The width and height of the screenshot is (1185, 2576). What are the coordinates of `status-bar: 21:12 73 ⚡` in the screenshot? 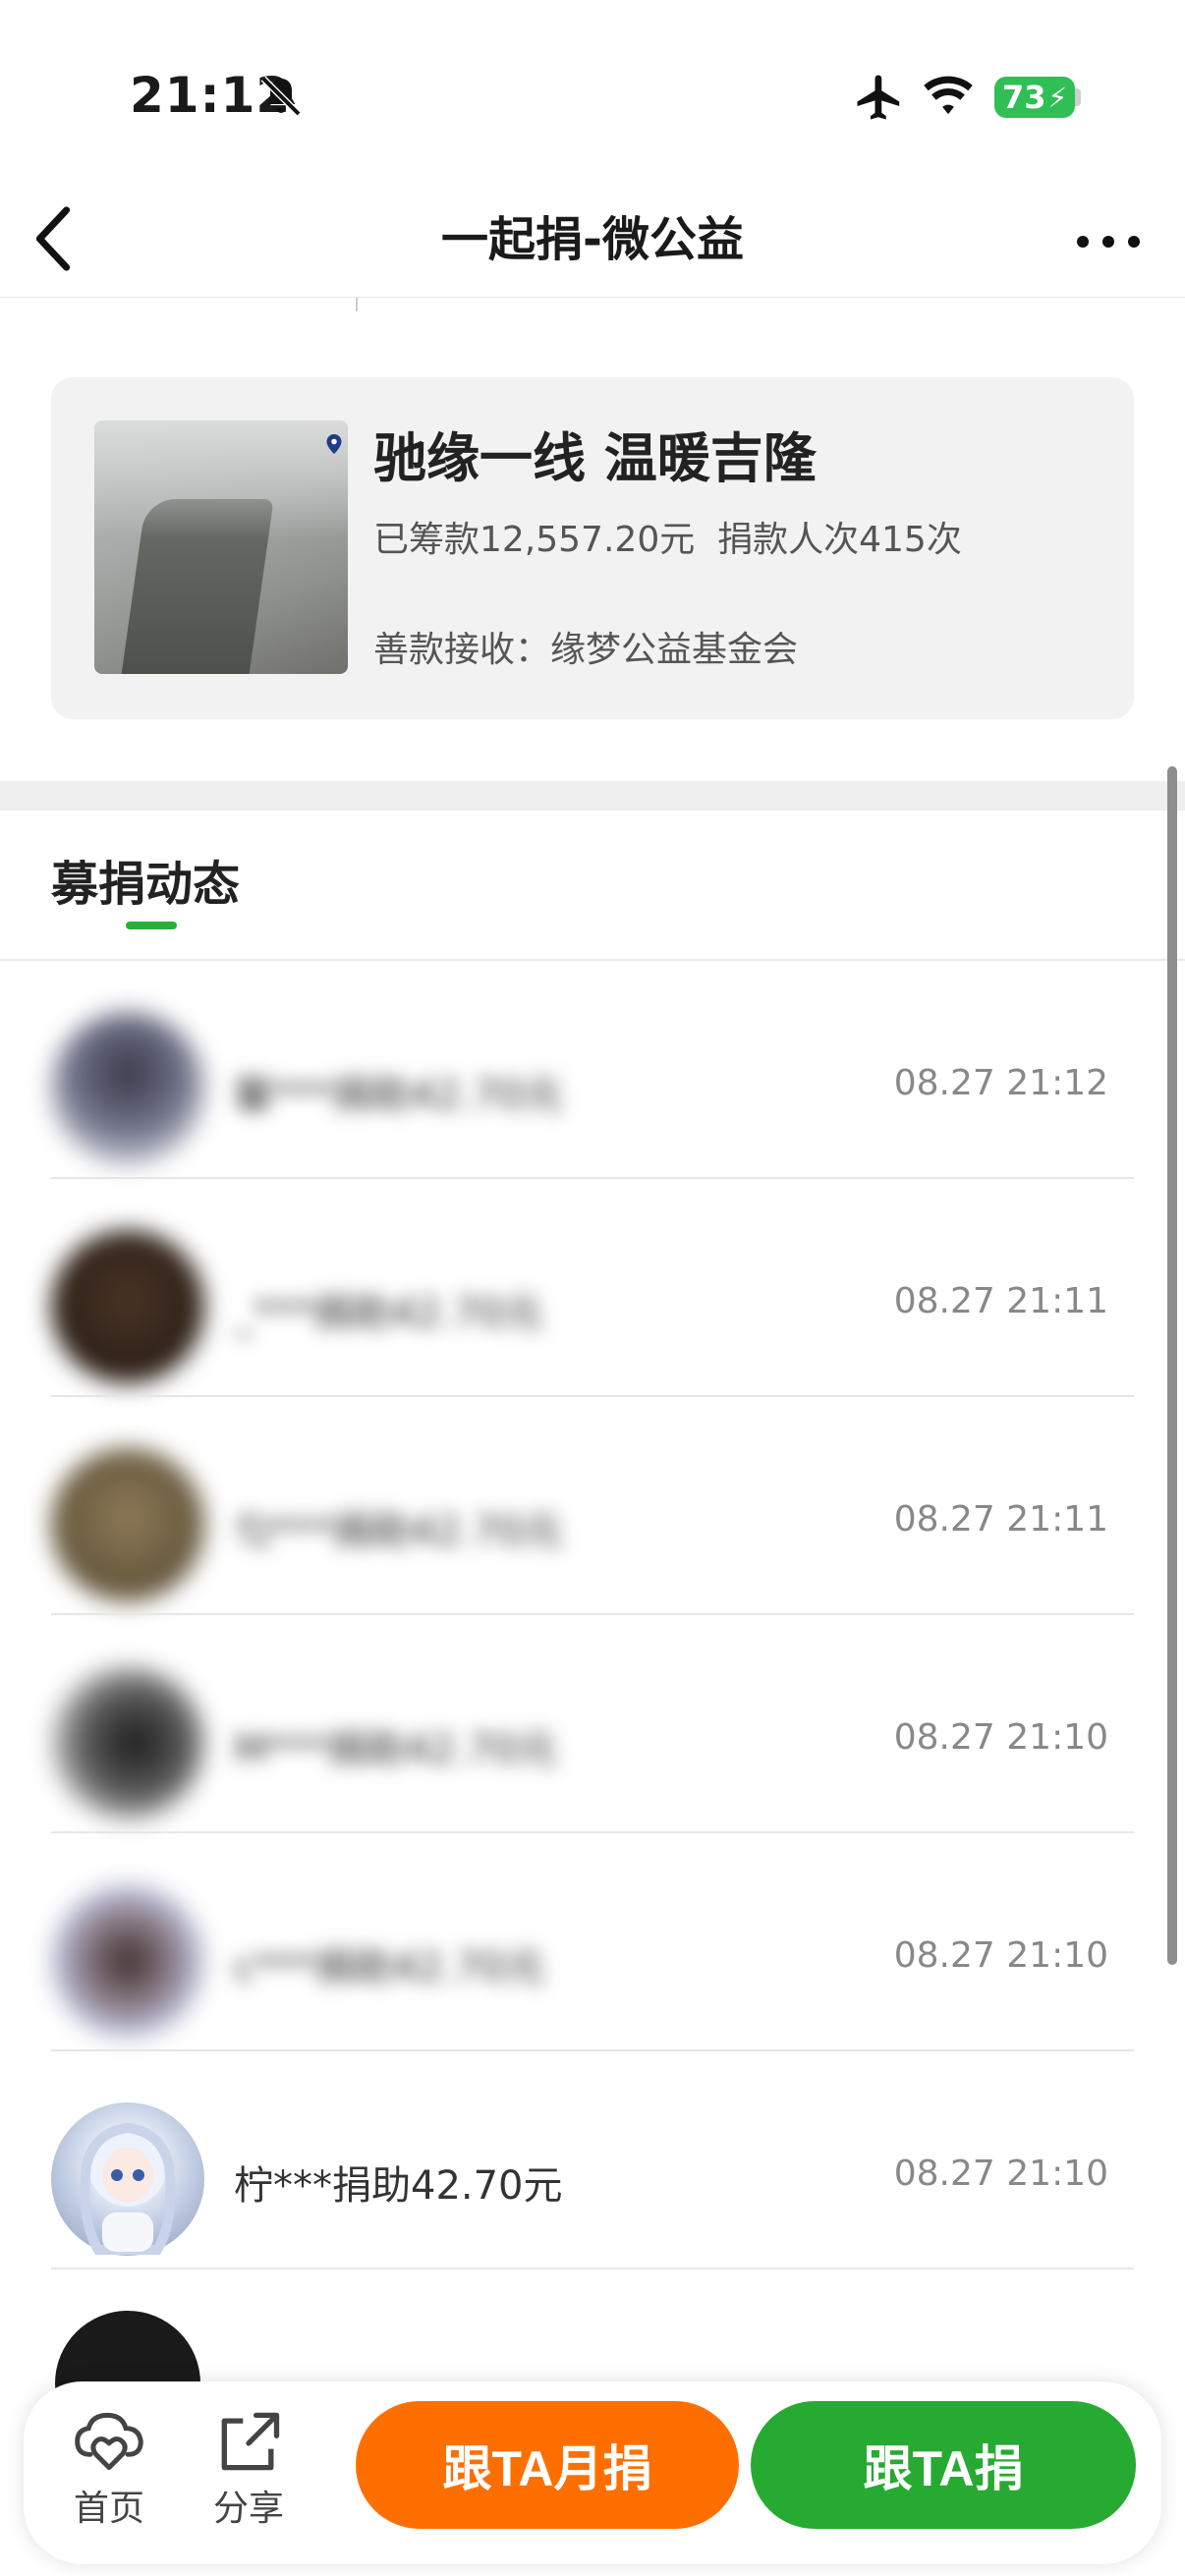 It's located at (592, 93).